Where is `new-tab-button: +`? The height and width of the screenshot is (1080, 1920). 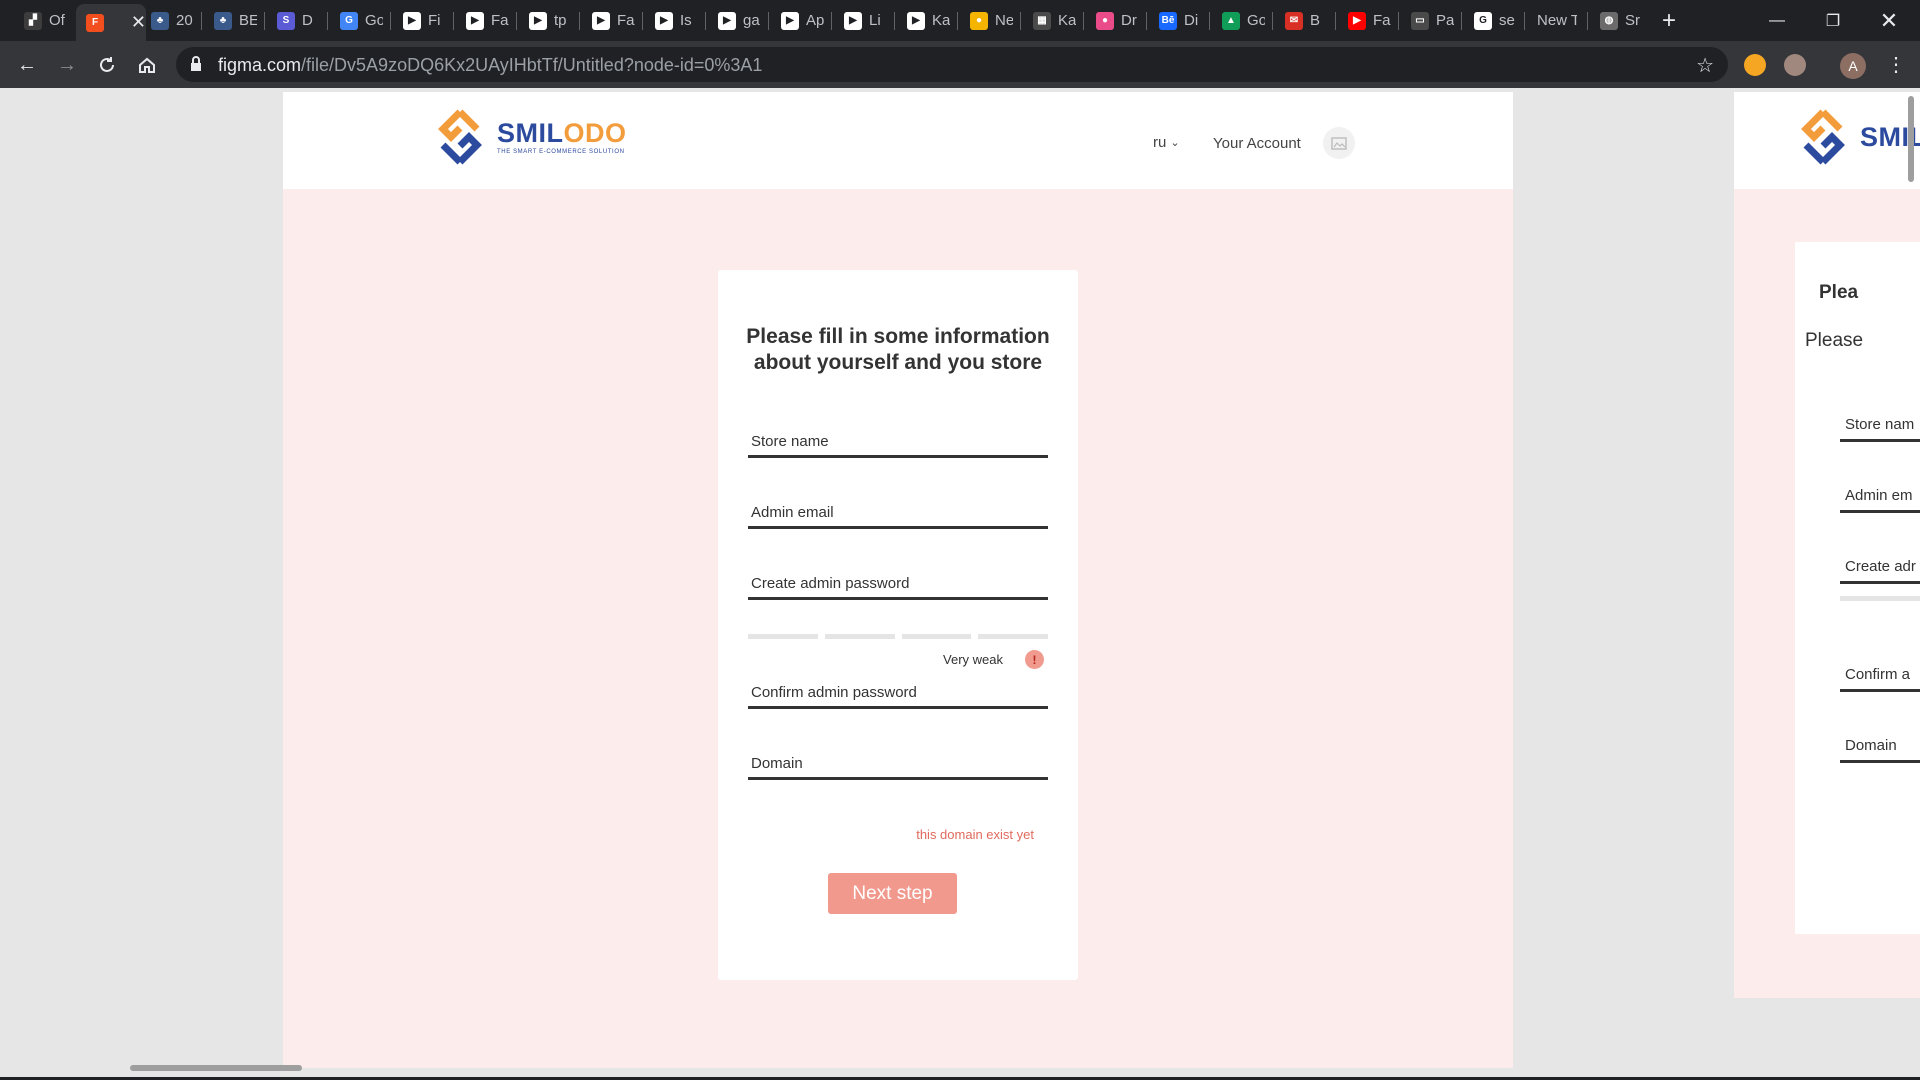 new-tab-button: + is located at coordinates (1669, 21).